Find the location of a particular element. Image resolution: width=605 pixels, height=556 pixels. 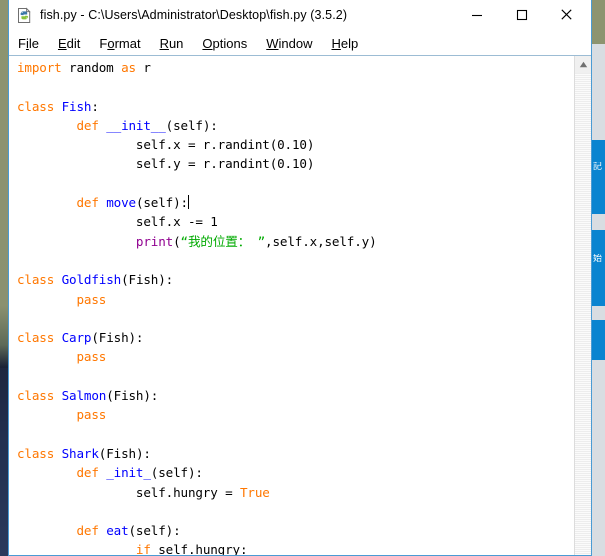

background-app-button-2: 始 is located at coordinates (598, 268).